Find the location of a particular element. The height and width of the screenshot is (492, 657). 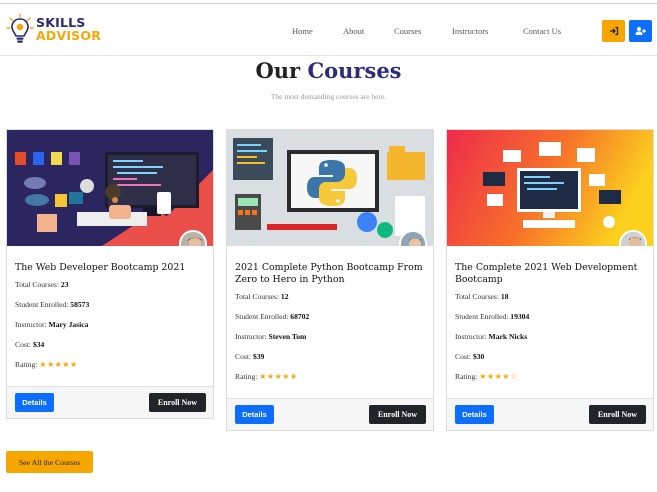

course-students: Student Enrolled: 58573 is located at coordinates (110, 310).